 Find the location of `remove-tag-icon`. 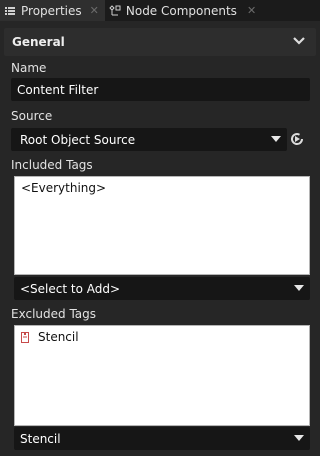

remove-tag-icon is located at coordinates (25, 337).